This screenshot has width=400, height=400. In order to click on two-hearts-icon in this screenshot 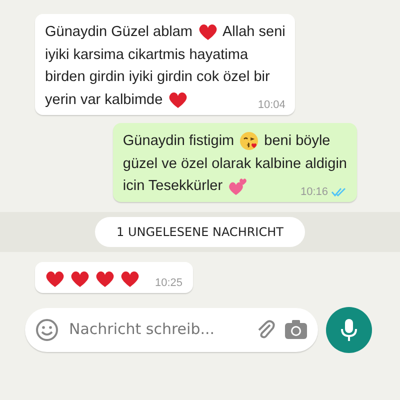, I will do `click(238, 186)`.